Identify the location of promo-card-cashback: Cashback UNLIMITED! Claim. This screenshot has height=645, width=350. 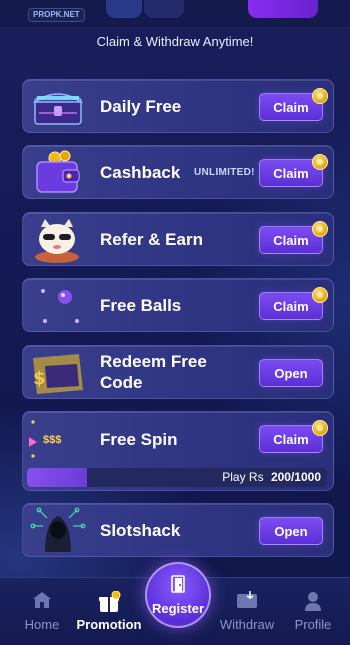
(178, 172).